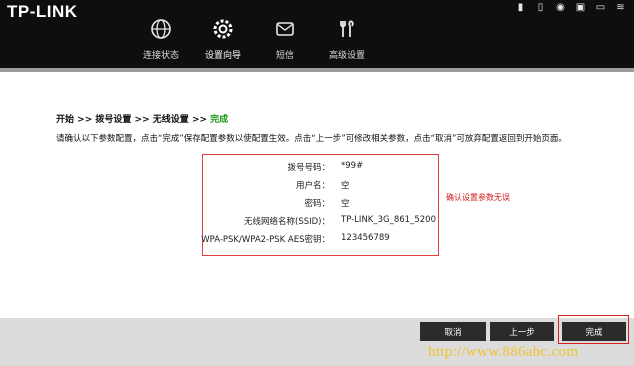  Describe the element at coordinates (570, 7) in the screenshot. I see `status-icons: ▮ ▯ ◉ ▣ ▭ ≋` at that location.